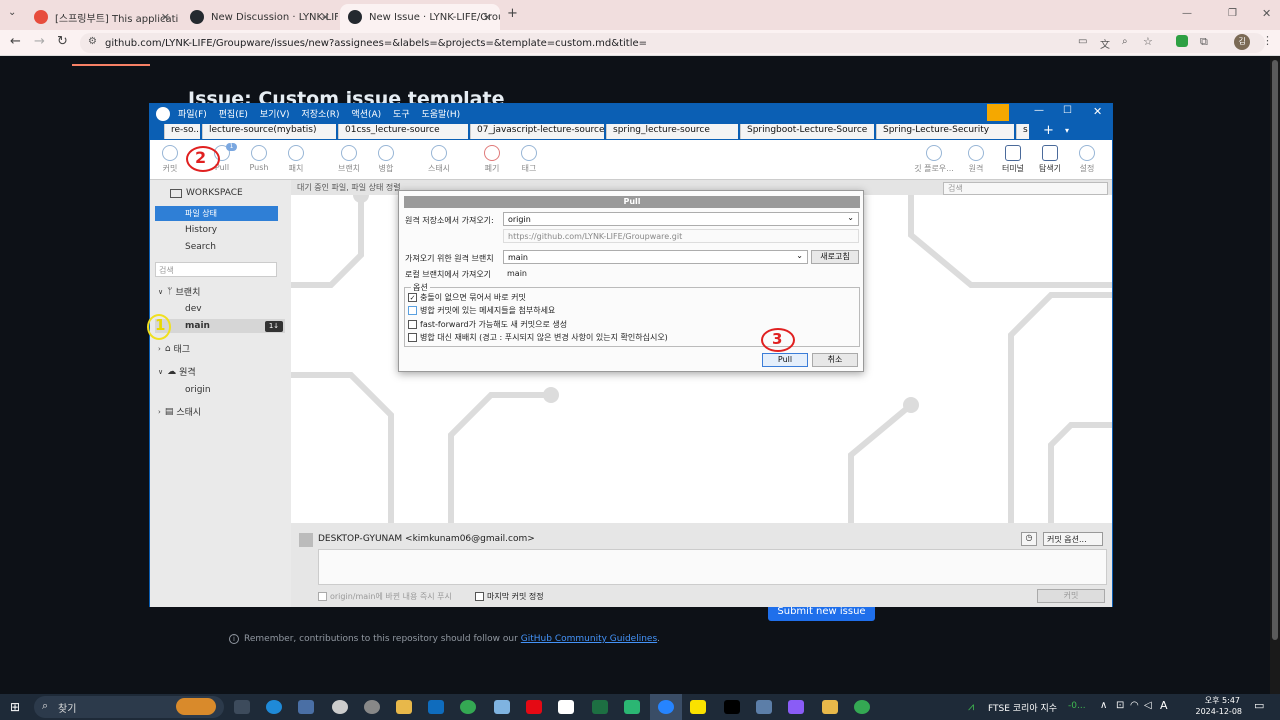 This screenshot has width=1280, height=720. What do you see at coordinates (440, 115) in the screenshot?
I see `menu-help: 도움말(H)` at bounding box center [440, 115].